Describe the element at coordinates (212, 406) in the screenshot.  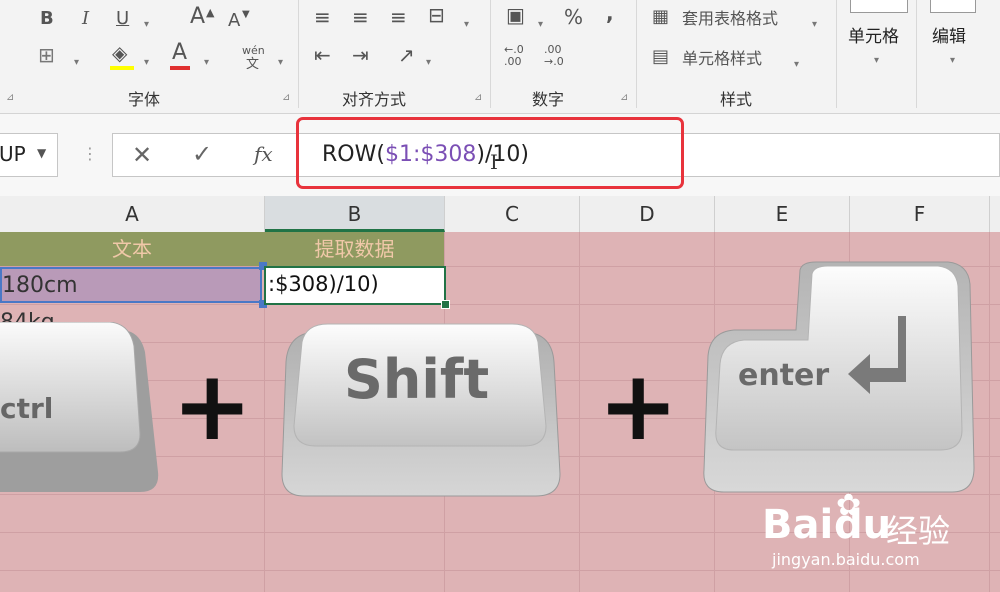
I see `plus-sign-1: +` at that location.